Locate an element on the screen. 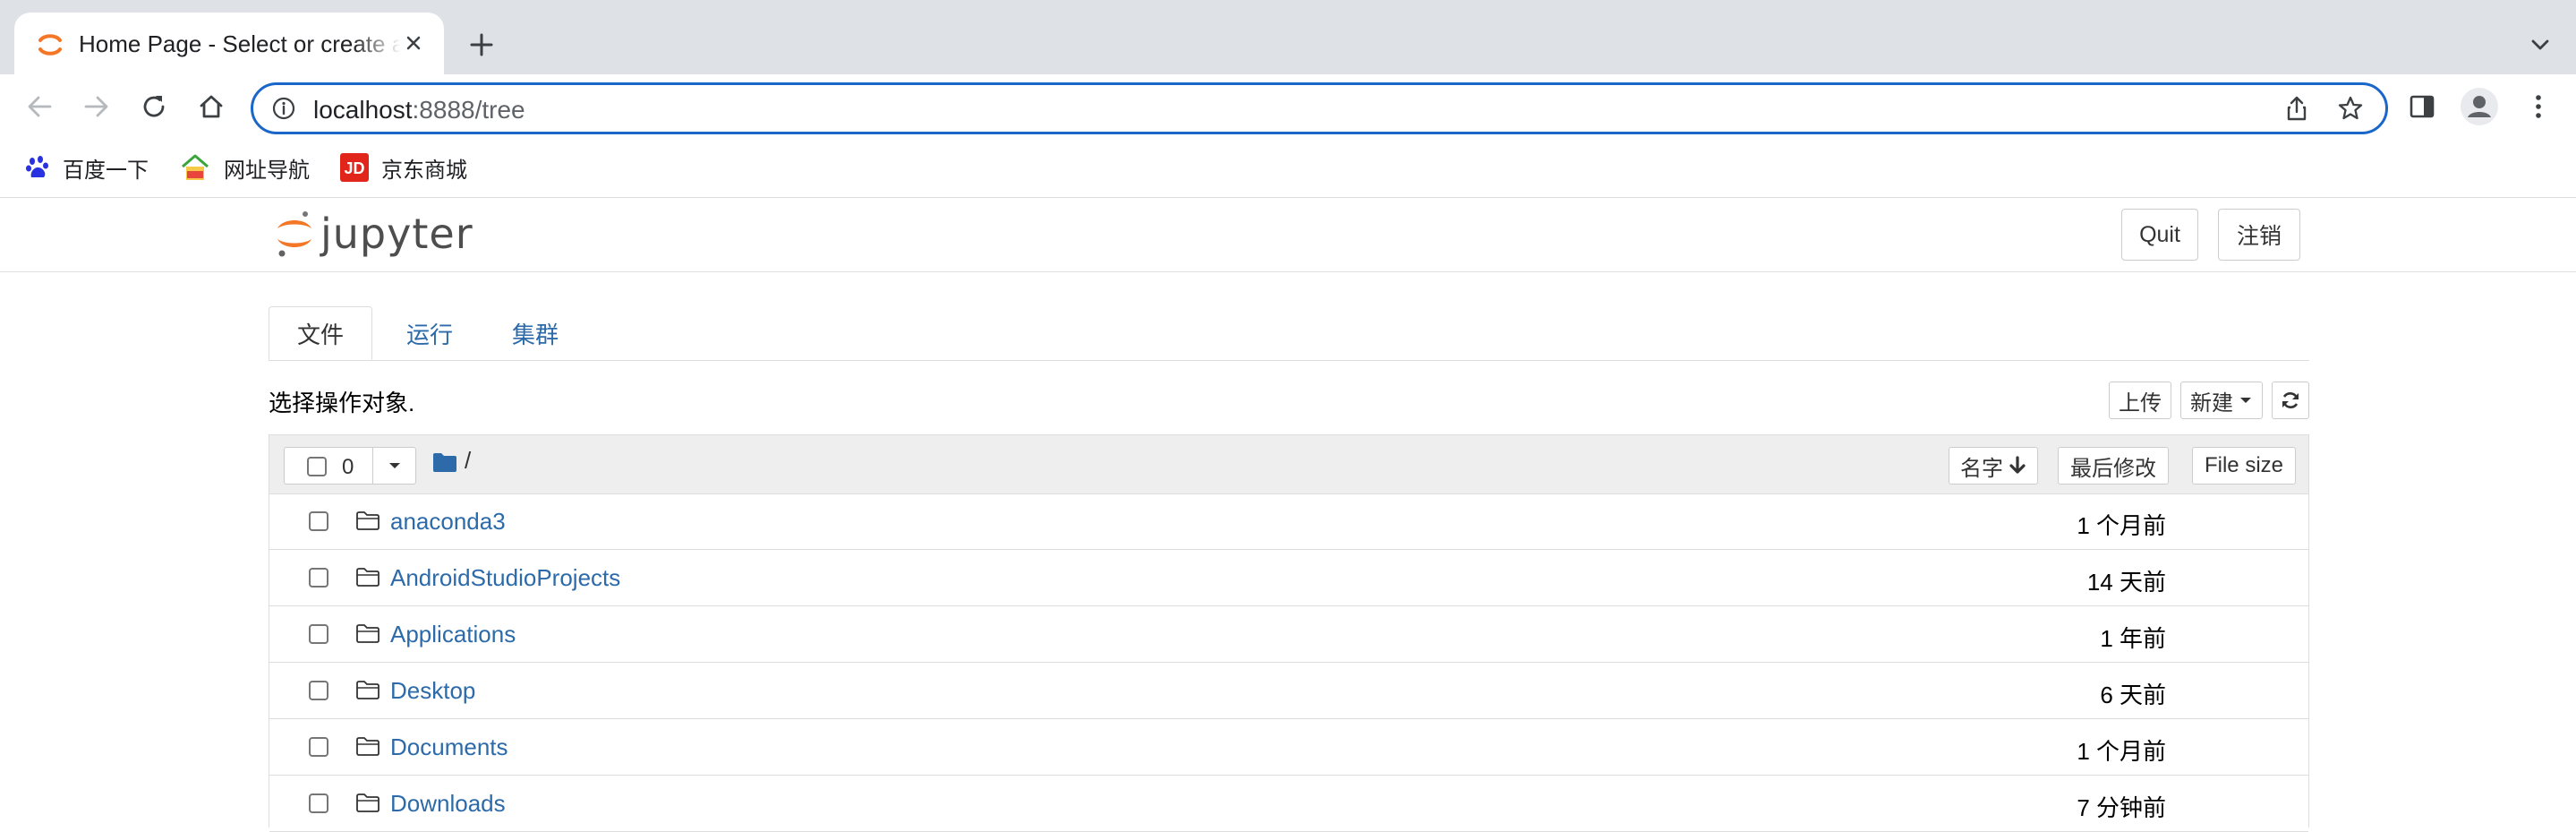 This screenshot has width=2576, height=832. jupyter-logo-icon is located at coordinates (294, 234).